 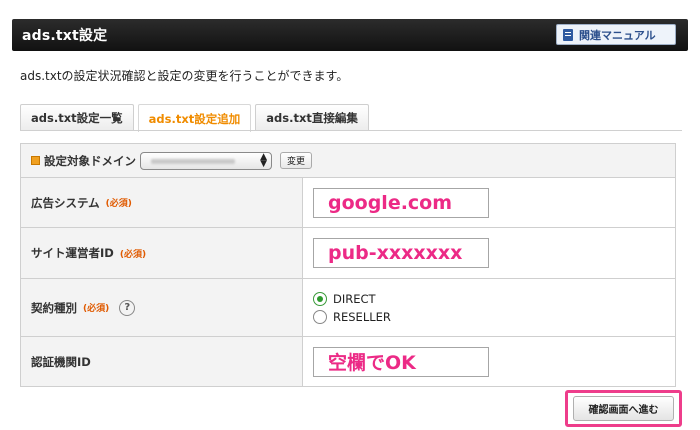 What do you see at coordinates (65, 202) in the screenshot?
I see `ad-system-label: 広告システム` at bounding box center [65, 202].